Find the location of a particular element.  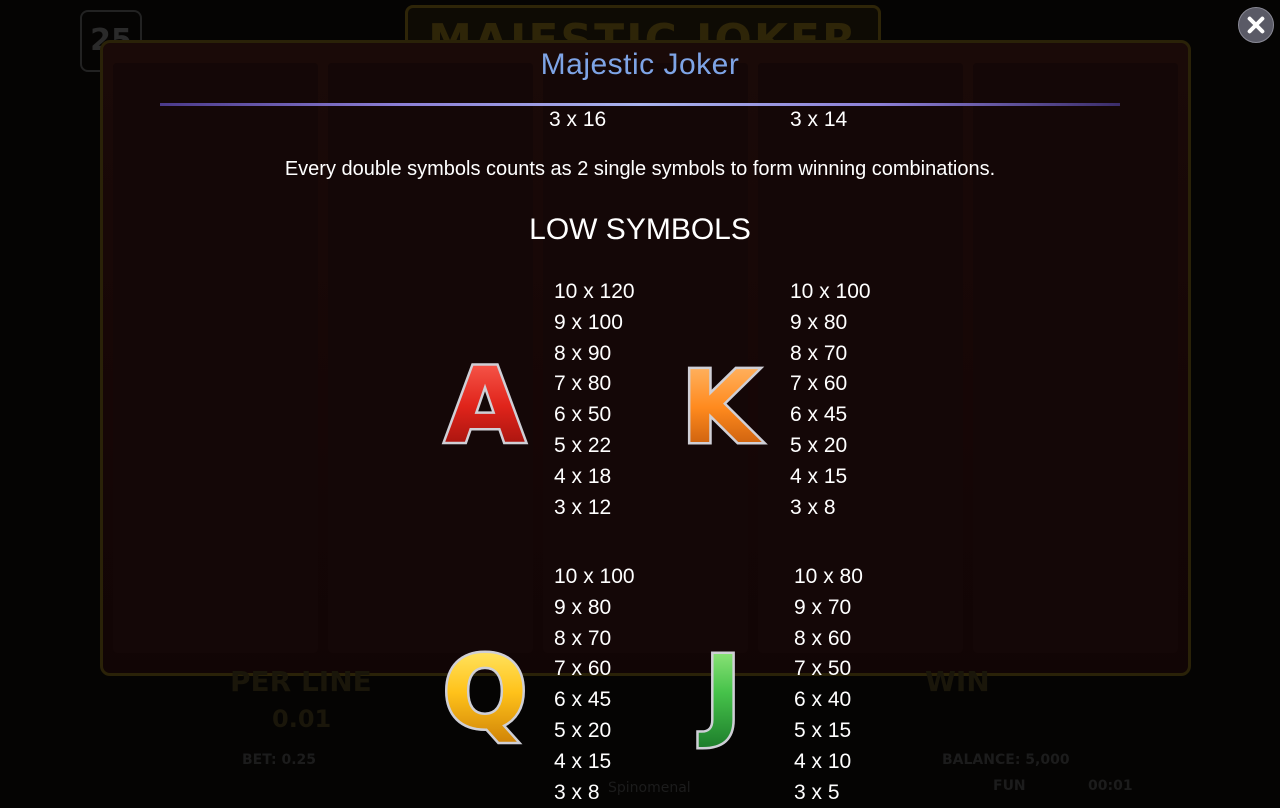

king-symbol-icon: K is located at coordinates (720, 407).